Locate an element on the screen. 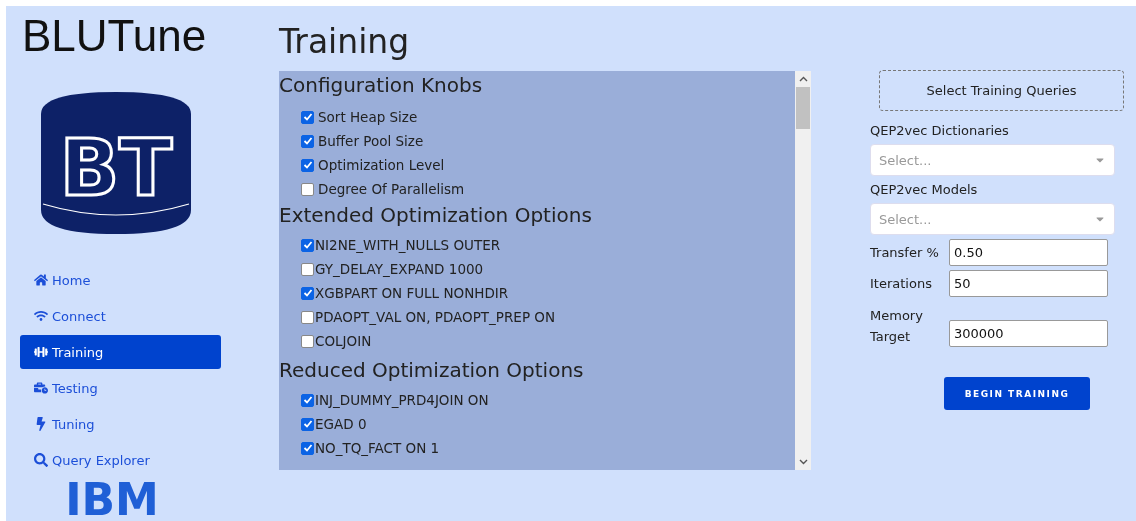 This screenshot has width=1136, height=521. input-field: 0.50 is located at coordinates (1028, 252).